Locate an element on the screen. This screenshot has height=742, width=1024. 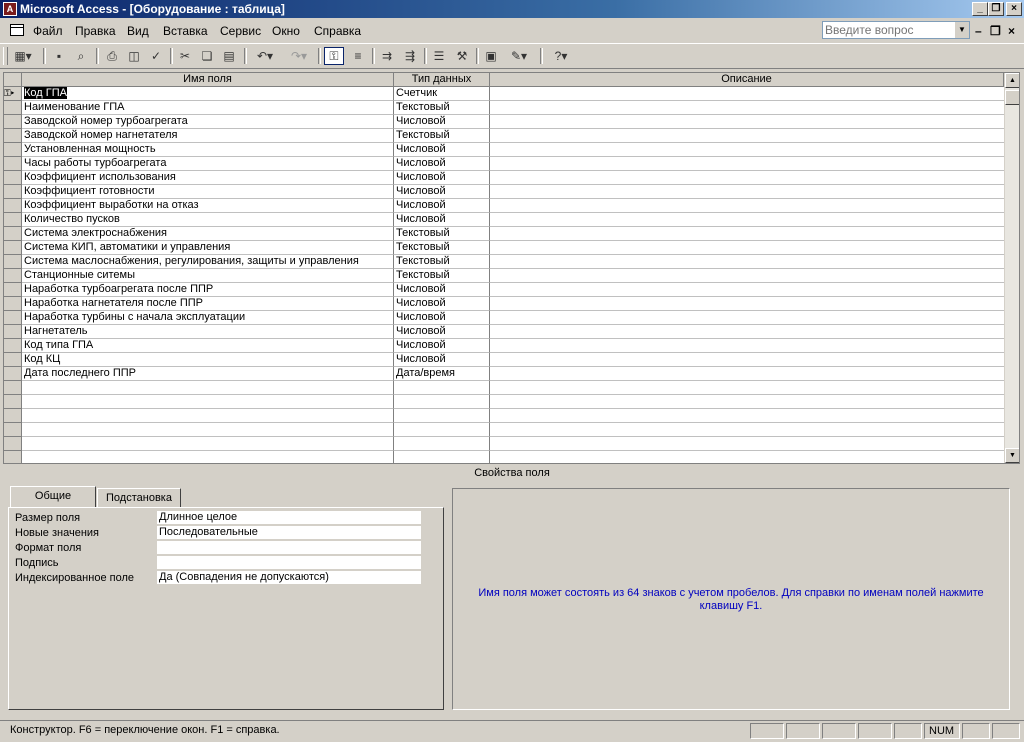
field-name-cell: Станционные ситемы is located at coordinates (208, 276).